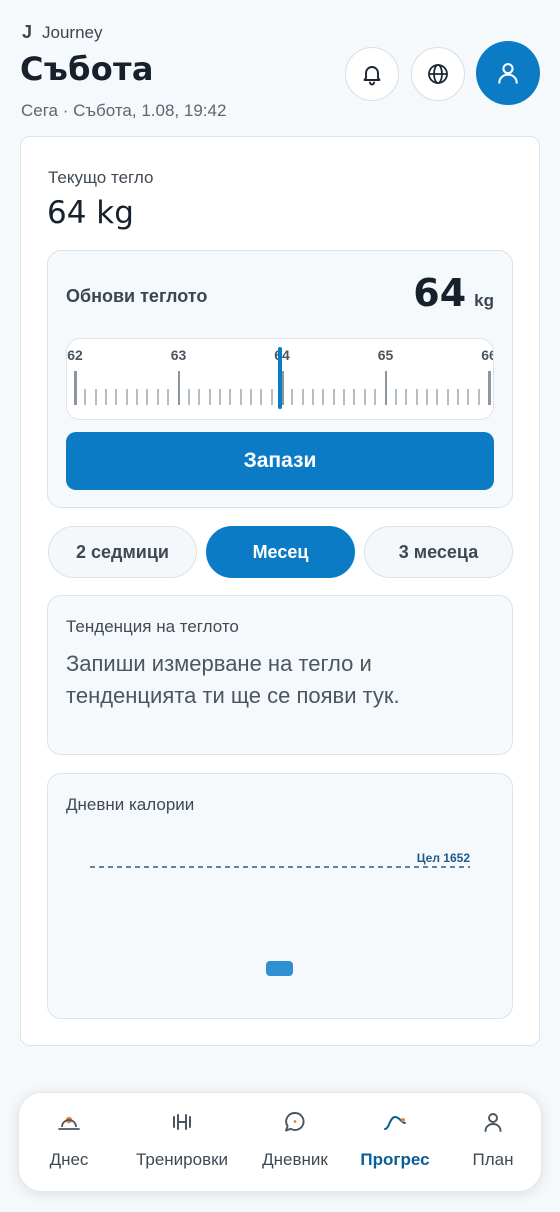  Describe the element at coordinates (90, 213) in the screenshot. I see `current-weight-value: 64 kg` at that location.